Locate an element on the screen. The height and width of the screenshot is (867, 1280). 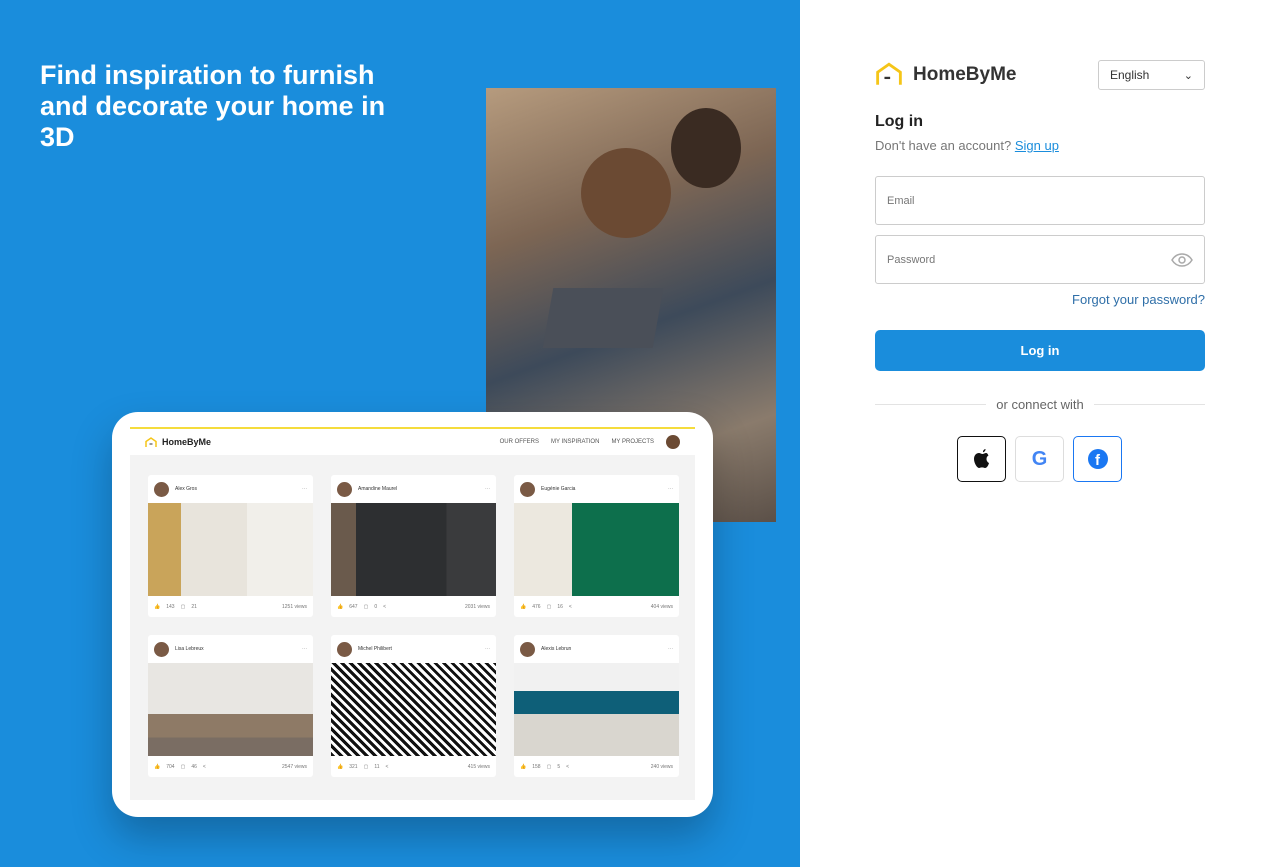
login-title: Log in is located at coordinates (899, 121).